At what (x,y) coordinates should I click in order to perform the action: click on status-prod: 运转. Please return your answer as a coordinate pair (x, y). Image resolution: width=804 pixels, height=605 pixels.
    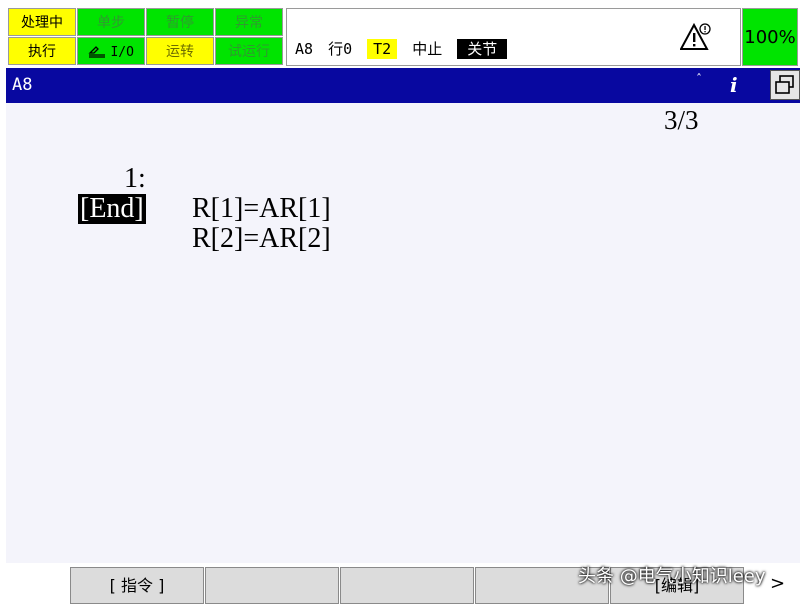
    Looking at the image, I should click on (180, 51).